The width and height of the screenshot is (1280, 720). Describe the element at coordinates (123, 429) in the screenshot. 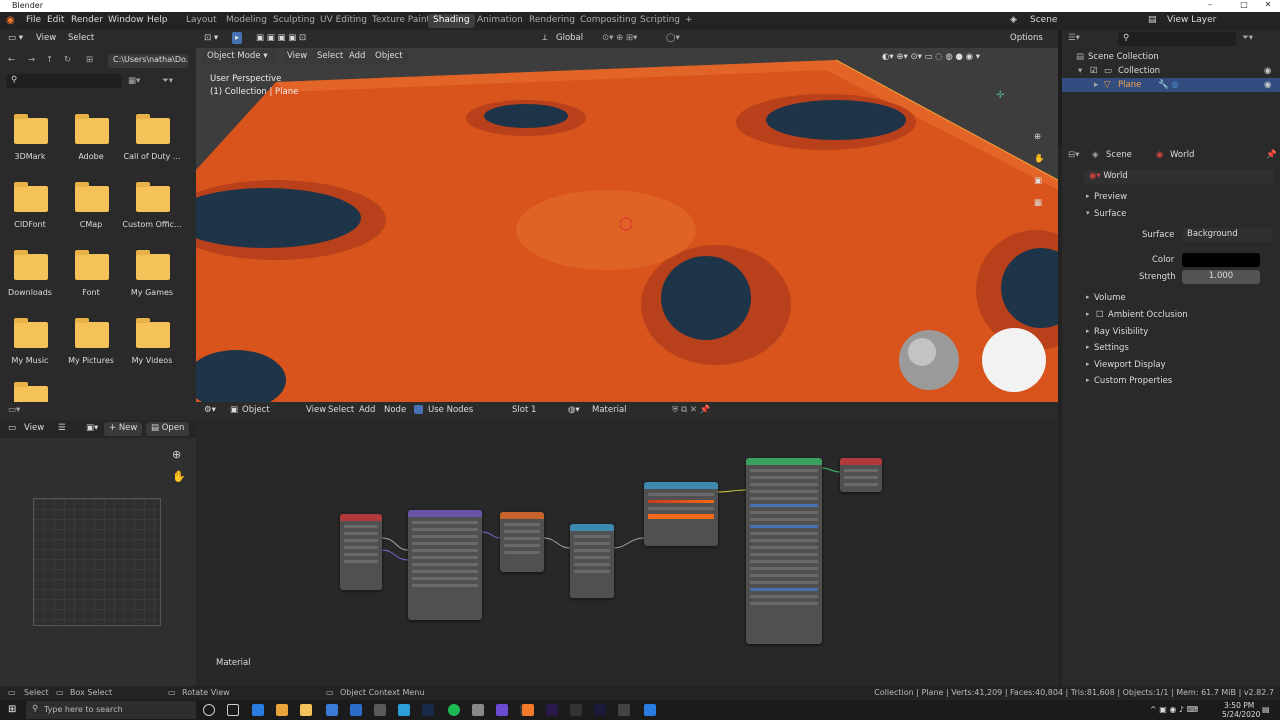

I see `new-image-button: + New` at that location.